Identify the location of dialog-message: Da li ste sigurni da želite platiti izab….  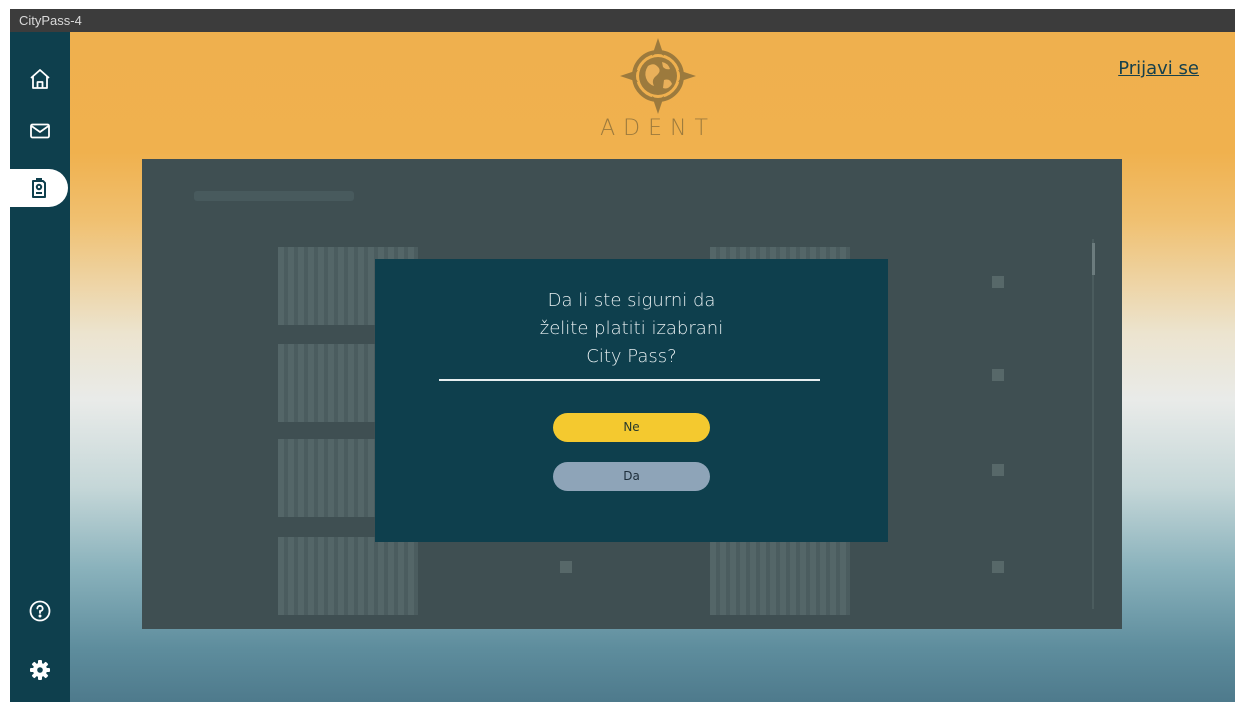
(631, 329).